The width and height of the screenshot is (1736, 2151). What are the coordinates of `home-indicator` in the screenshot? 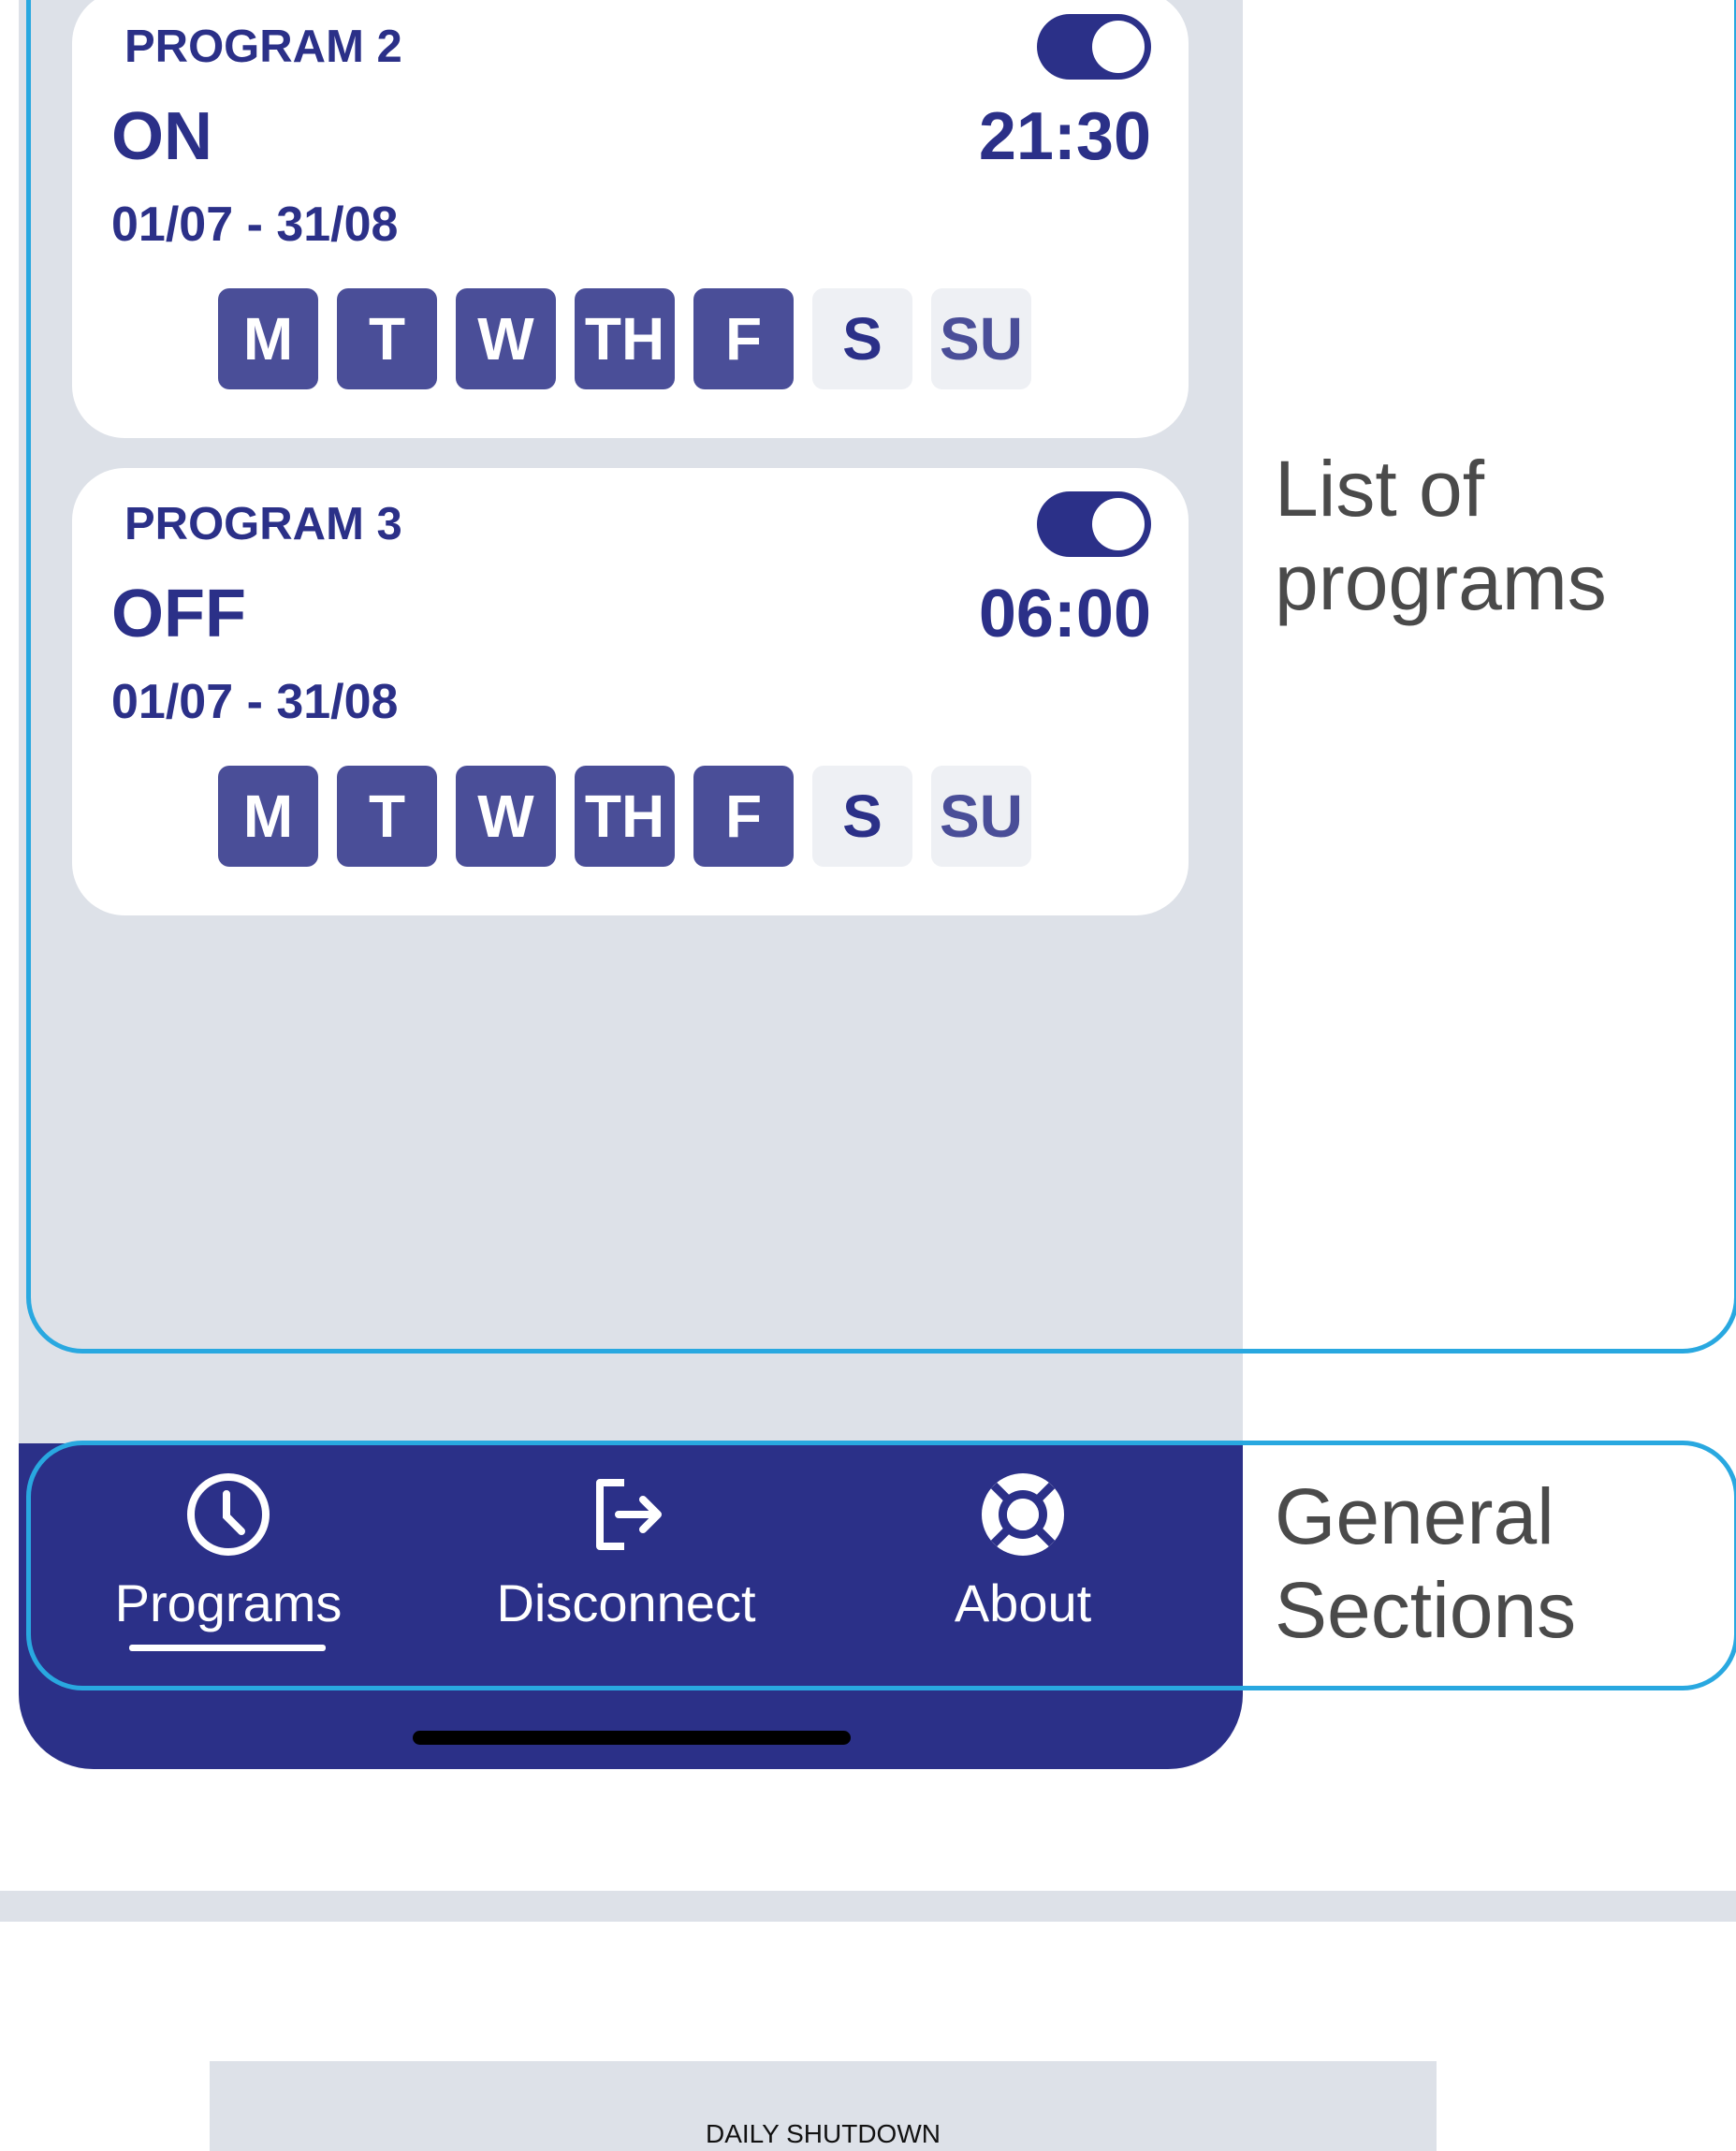 It's located at (632, 1738).